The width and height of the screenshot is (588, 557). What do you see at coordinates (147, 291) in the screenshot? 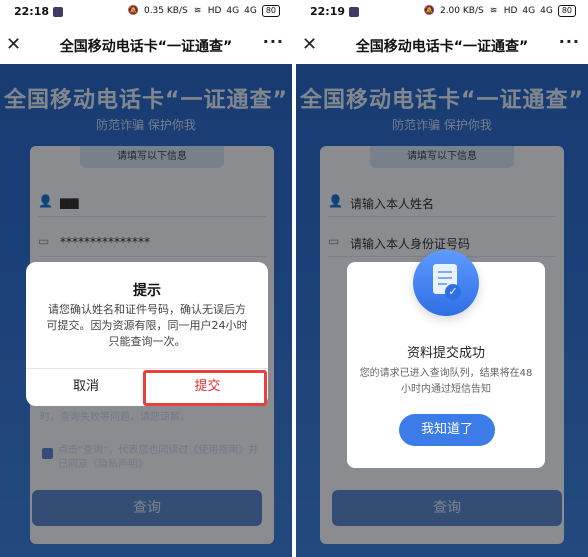
I see `dialog-title: 提示` at bounding box center [147, 291].